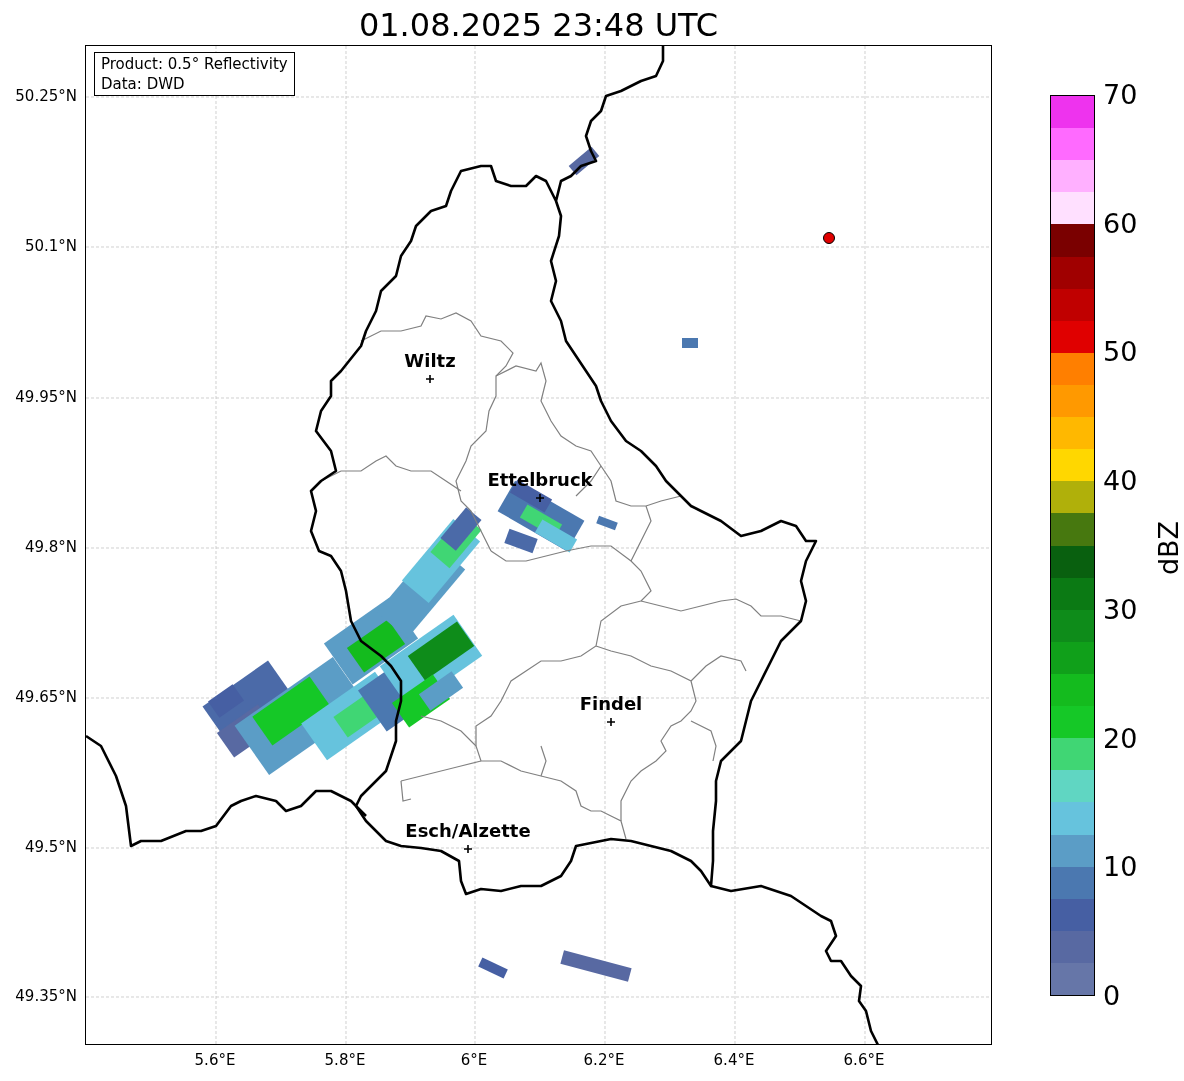 The width and height of the screenshot is (1184, 1081). What do you see at coordinates (1112, 996) in the screenshot?
I see `colorbar-tick-label: 0` at bounding box center [1112, 996].